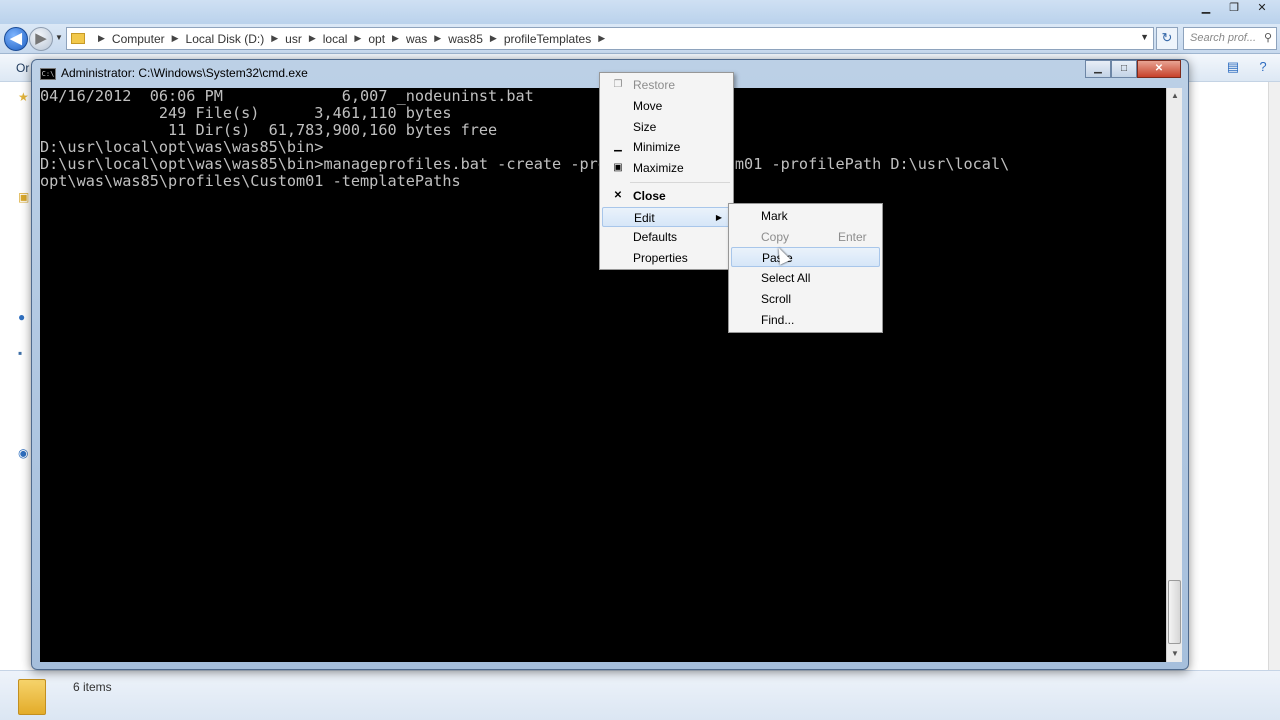  I want to click on menu-item-label: Move, so click(648, 106).